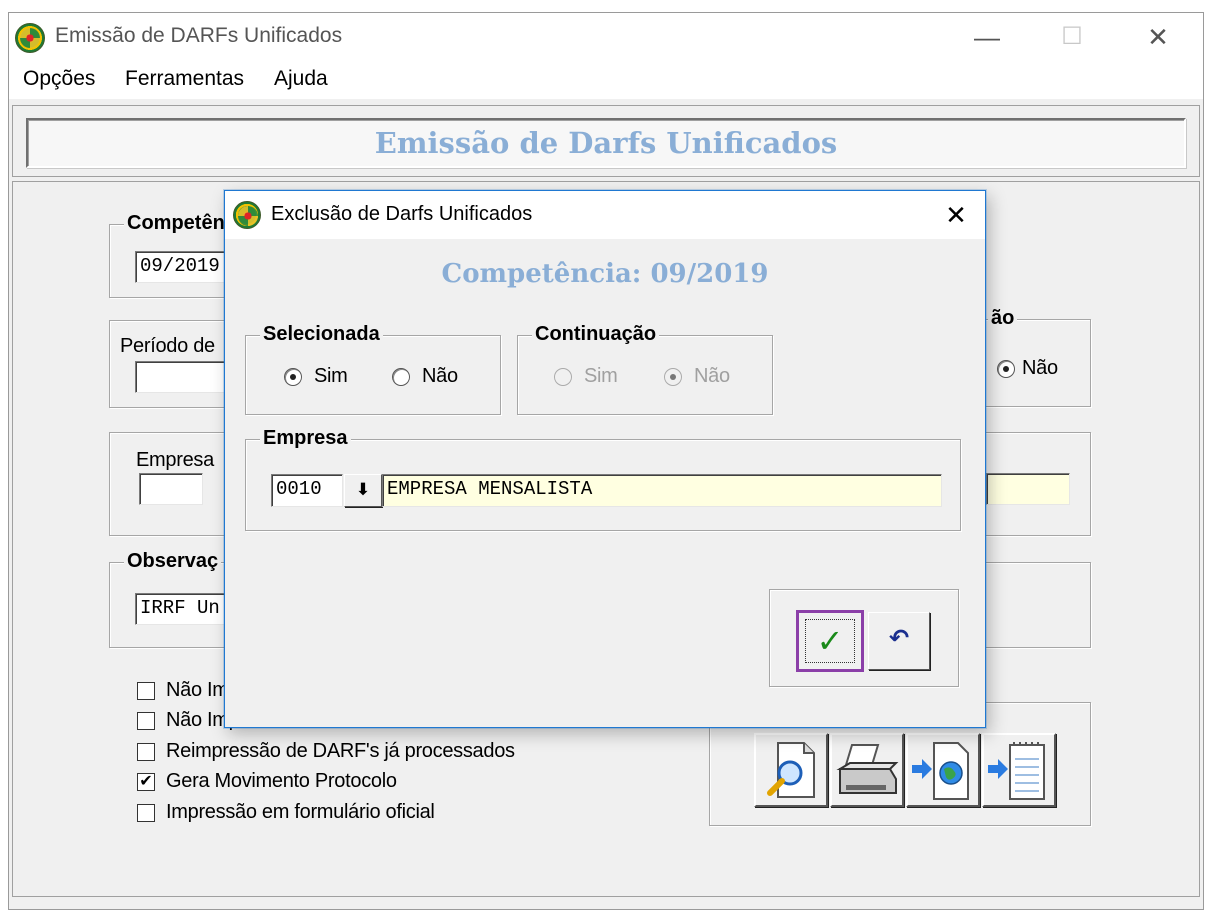  What do you see at coordinates (321, 334) in the screenshot?
I see `selecionada-legend: Selecionada` at bounding box center [321, 334].